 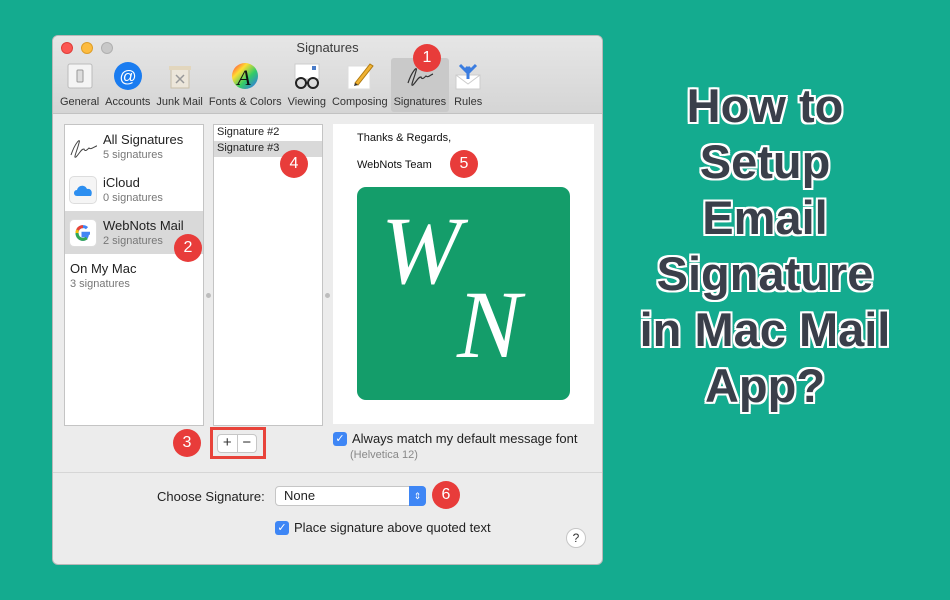 What do you see at coordinates (576, 538) in the screenshot?
I see `help-button: ?` at bounding box center [576, 538].